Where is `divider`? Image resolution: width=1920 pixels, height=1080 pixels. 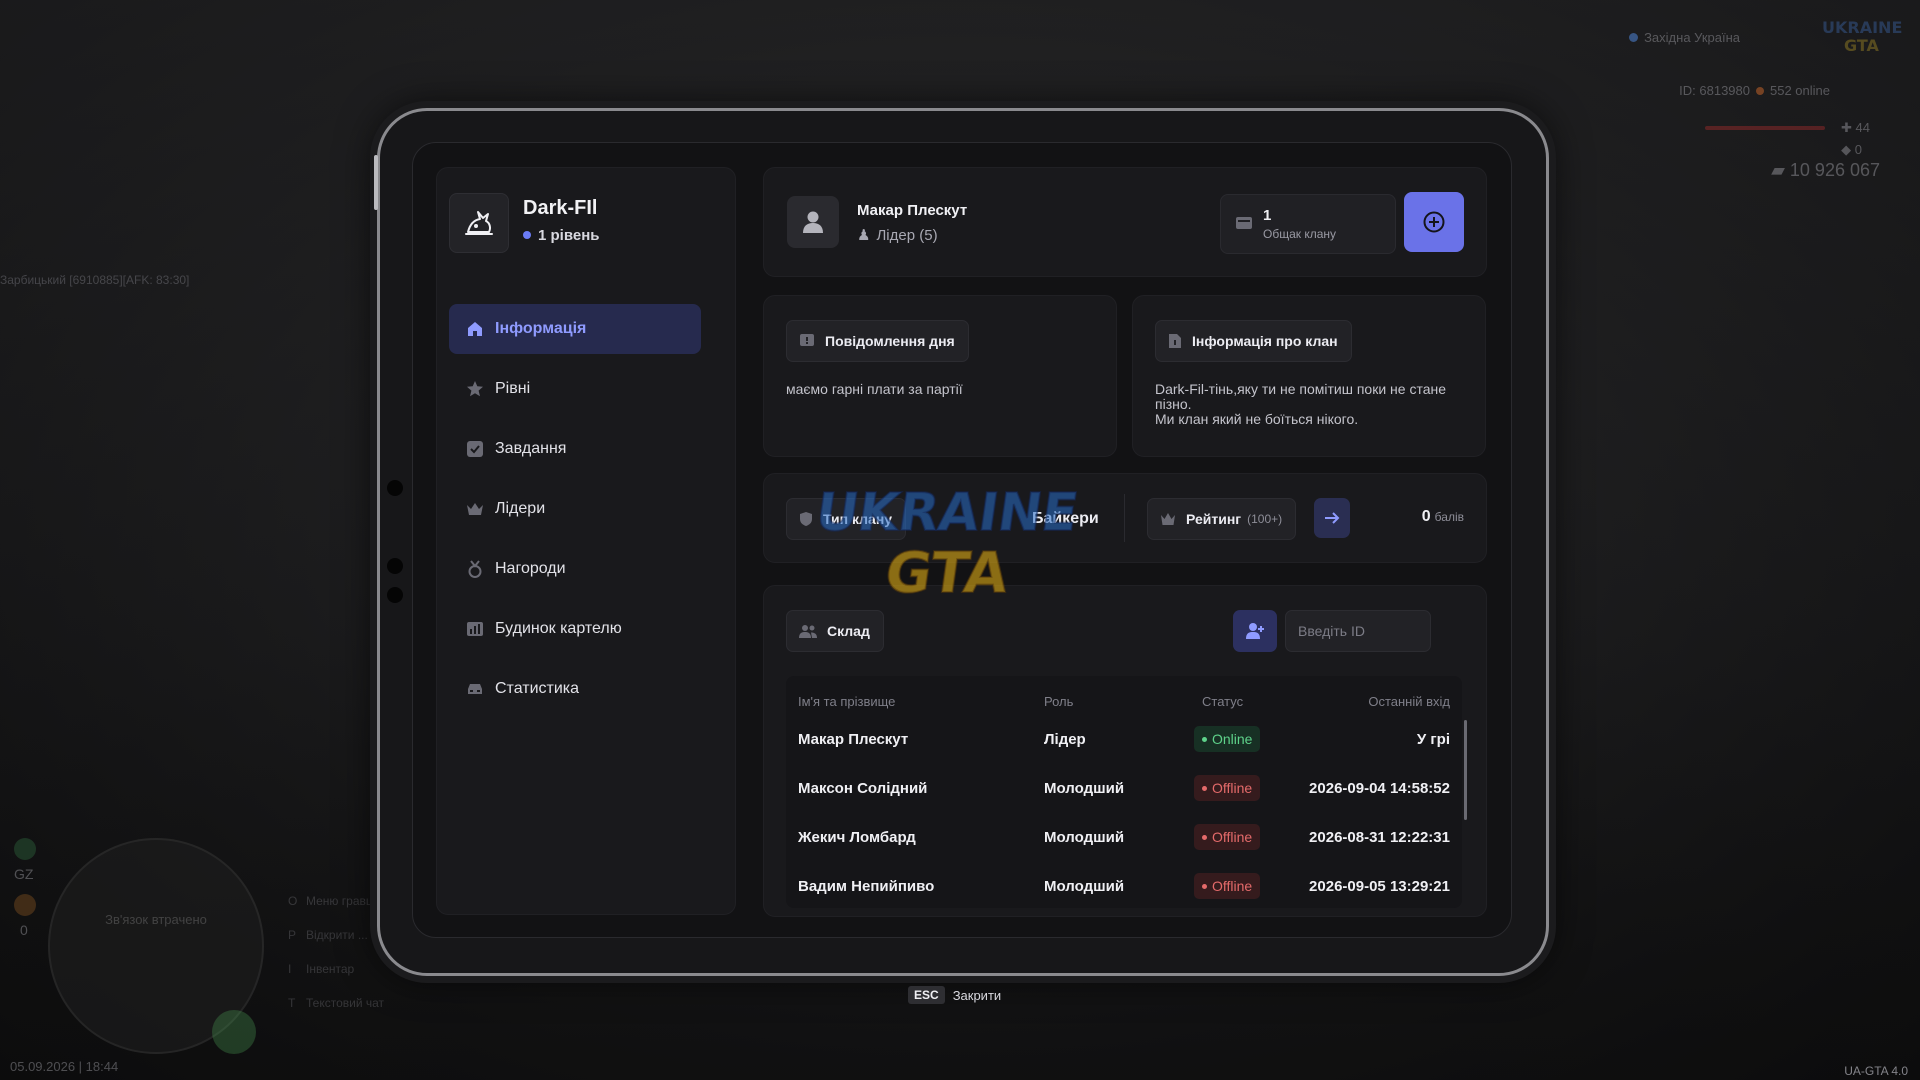 divider is located at coordinates (1124, 518).